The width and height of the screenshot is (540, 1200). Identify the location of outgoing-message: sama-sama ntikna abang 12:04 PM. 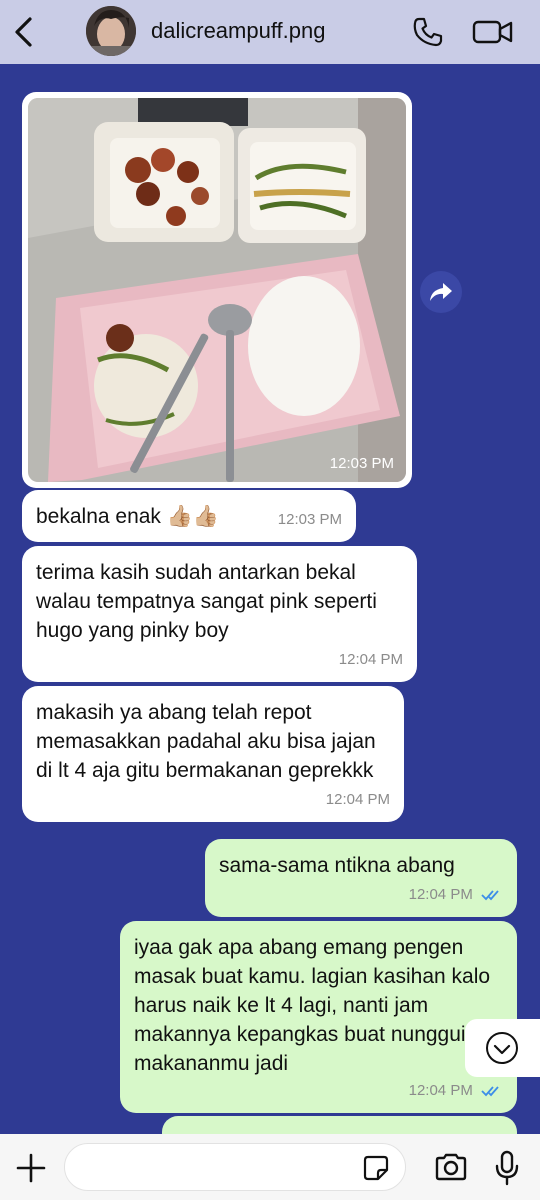
(361, 878).